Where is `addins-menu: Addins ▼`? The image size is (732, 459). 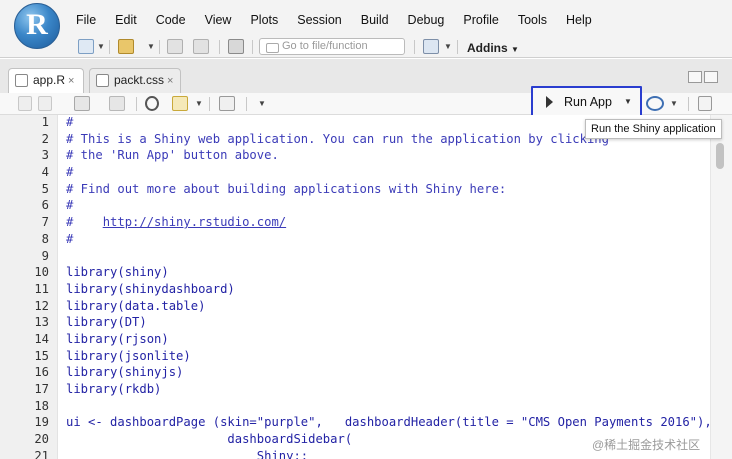 addins-menu: Addins ▼ is located at coordinates (493, 48).